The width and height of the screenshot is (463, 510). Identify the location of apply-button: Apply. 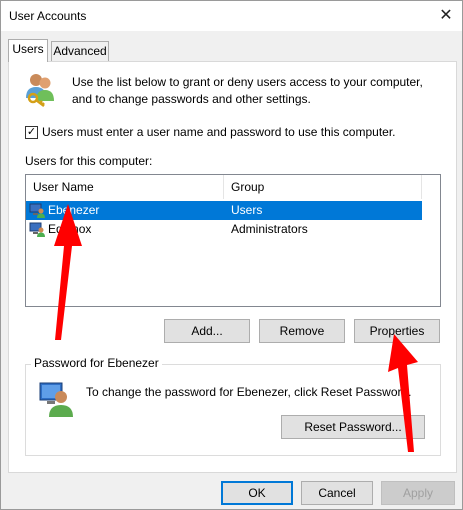
(418, 493).